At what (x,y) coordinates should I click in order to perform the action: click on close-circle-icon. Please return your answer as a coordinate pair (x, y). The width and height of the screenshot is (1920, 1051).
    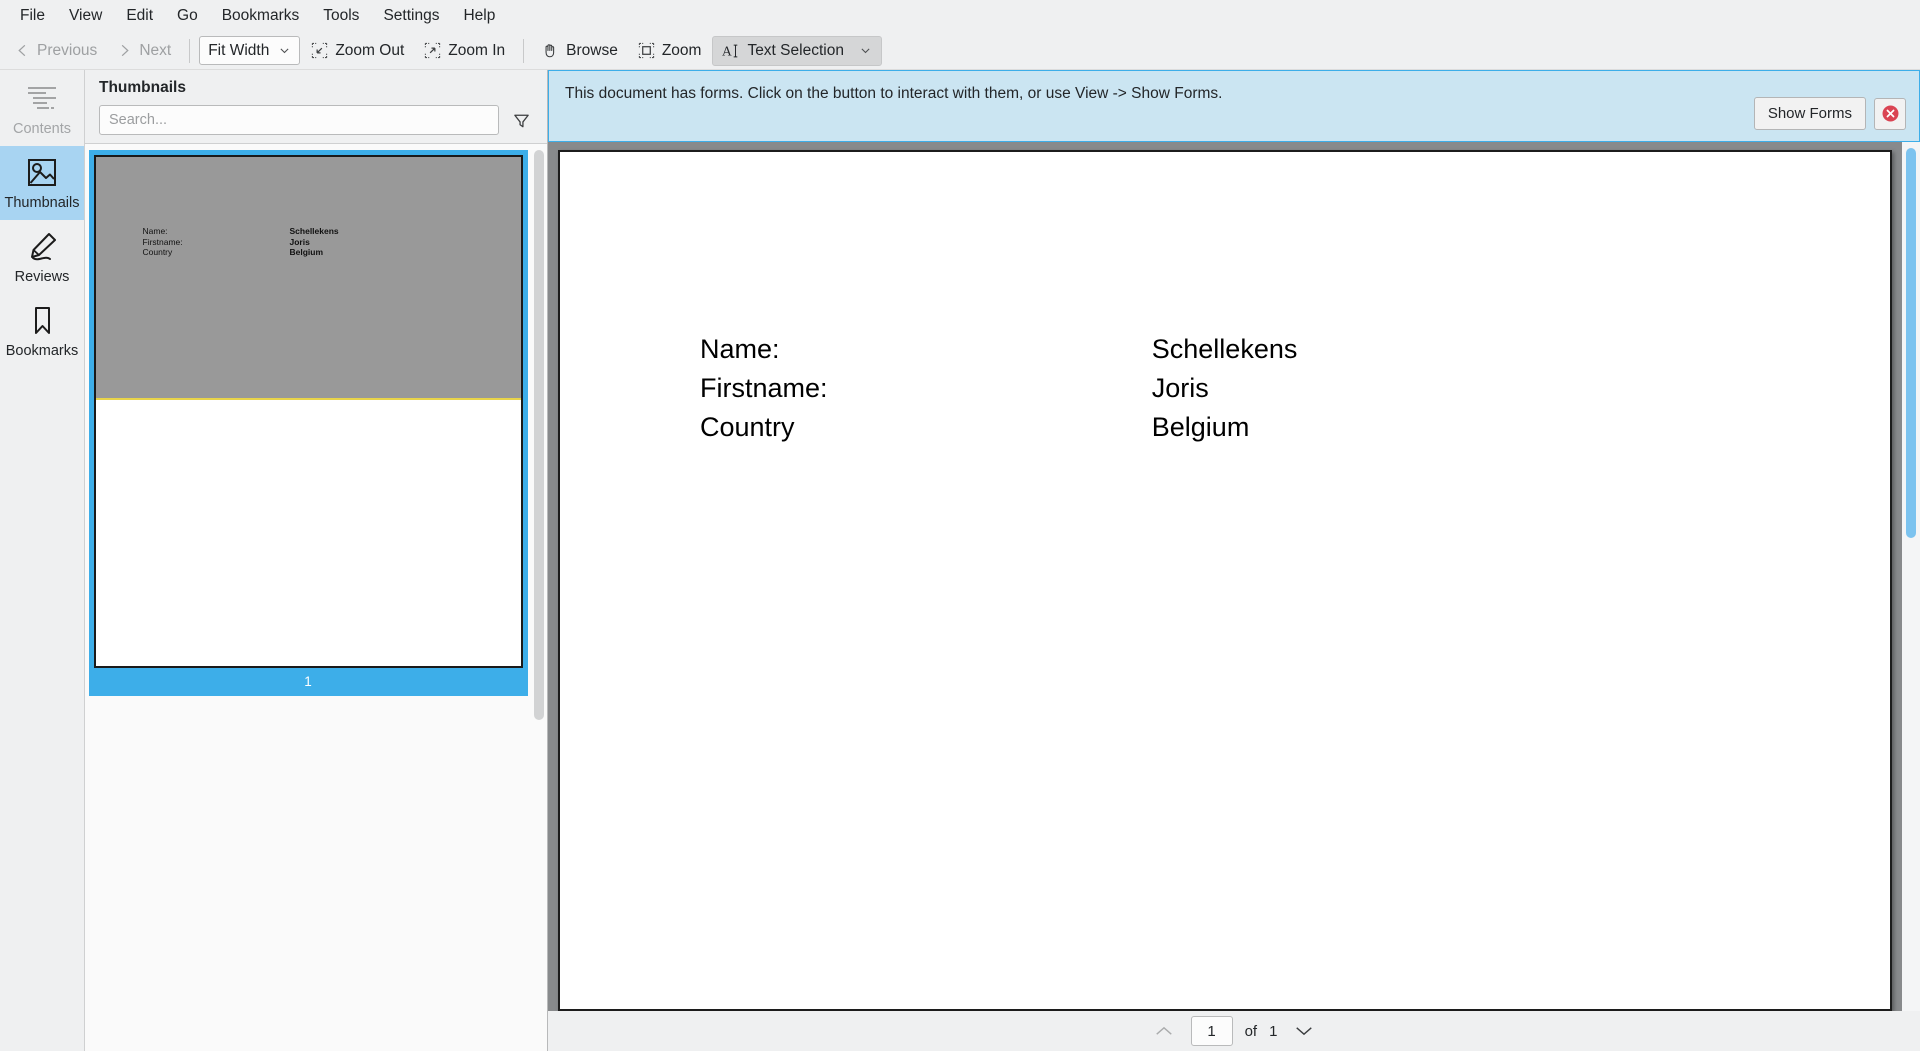
    Looking at the image, I should click on (1890, 113).